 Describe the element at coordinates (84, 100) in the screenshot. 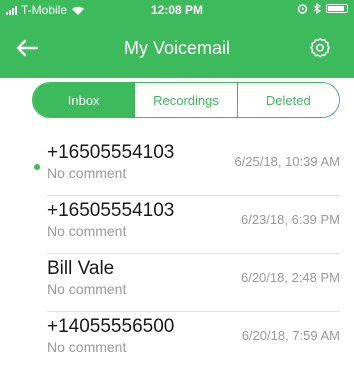

I see `tab-inbox: Inbox` at that location.